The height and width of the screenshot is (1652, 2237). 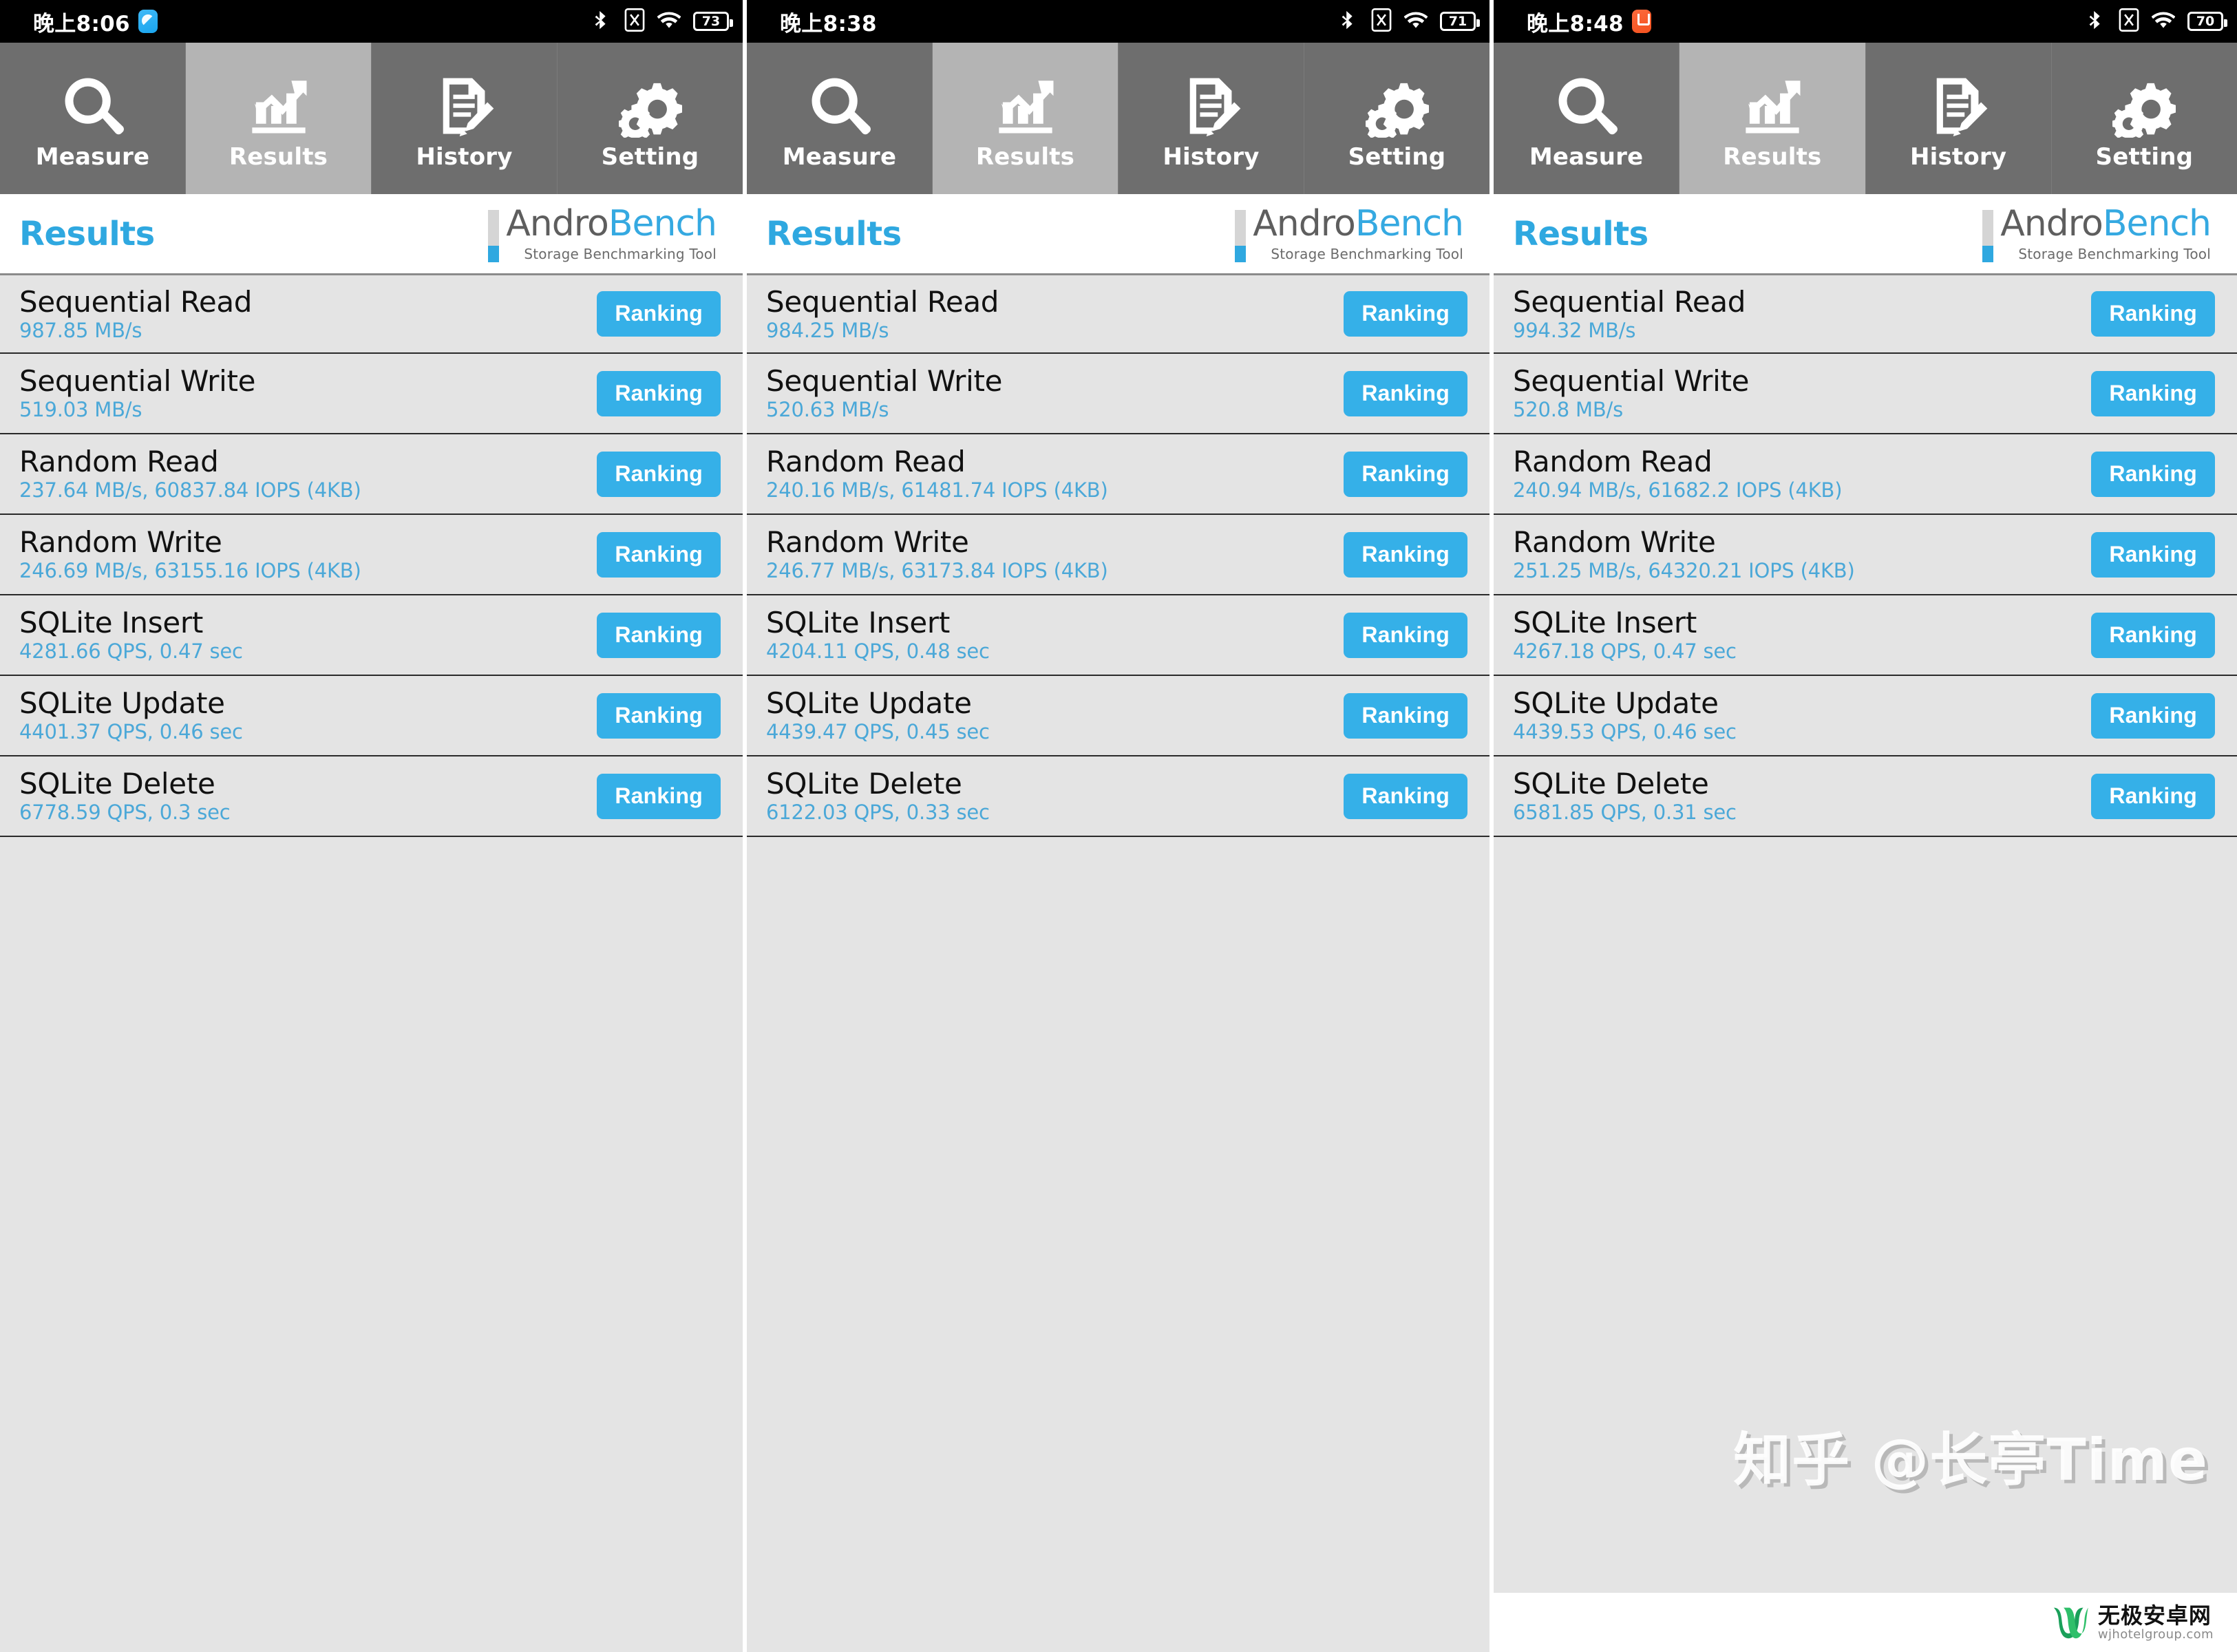 I want to click on result-value: 6122.03 QPS, 0.33 sec, so click(x=878, y=813).